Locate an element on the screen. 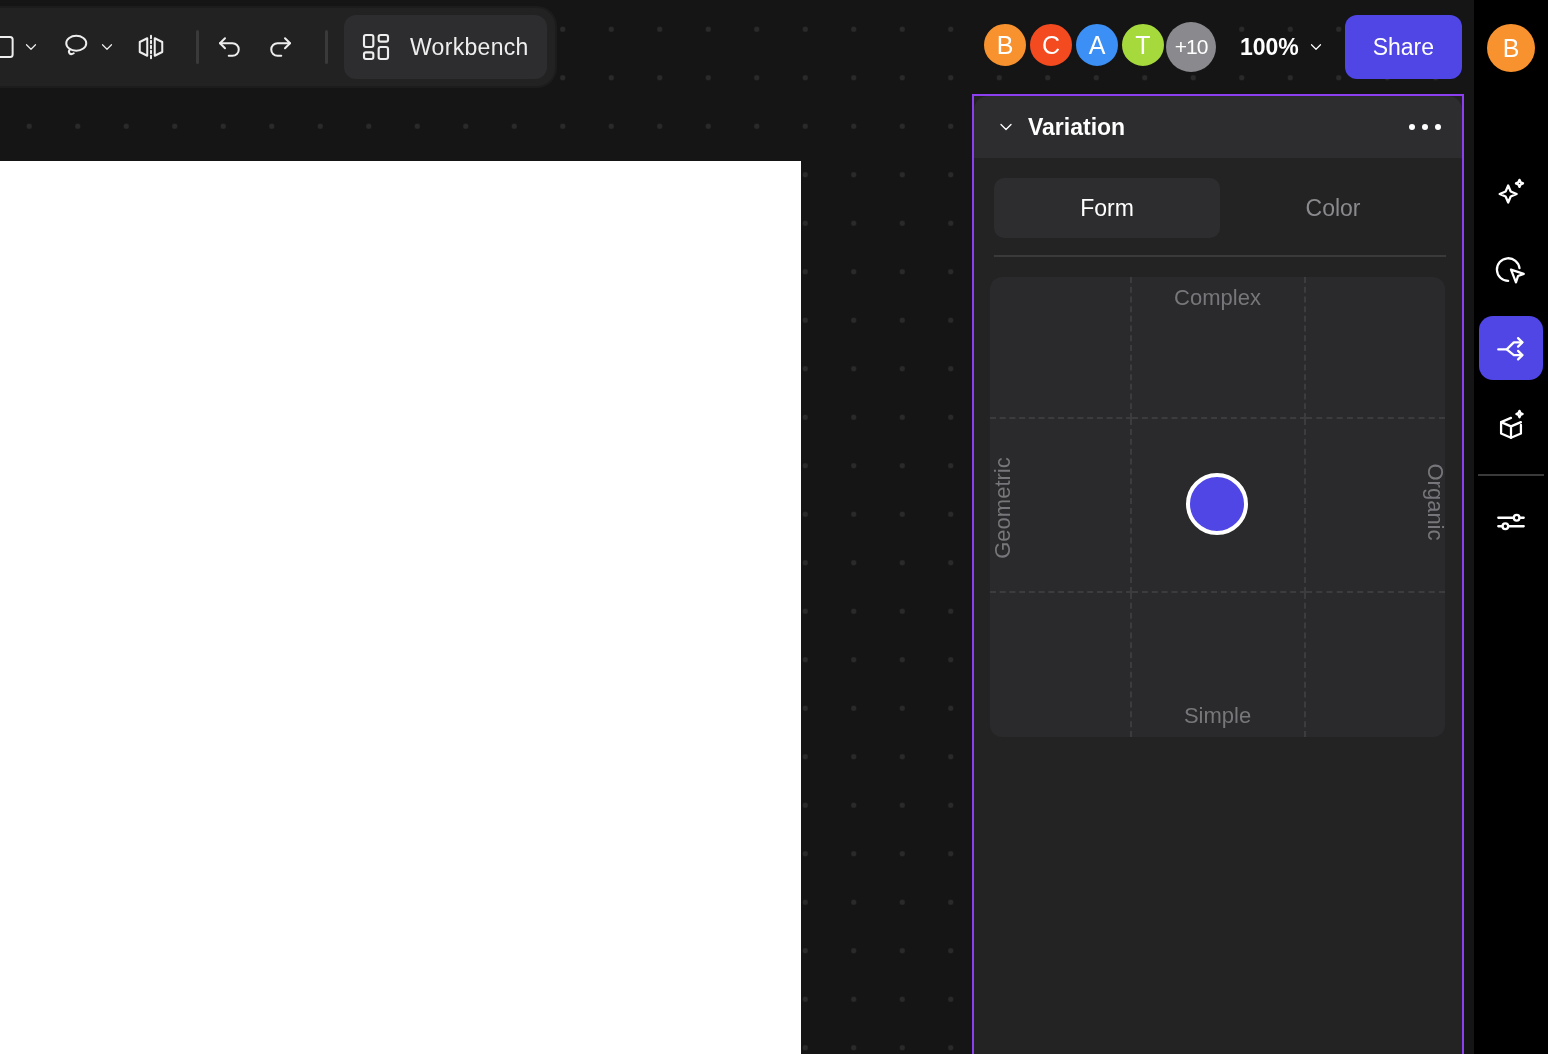 The height and width of the screenshot is (1054, 1548). rail-button is located at coordinates (1511, 348).